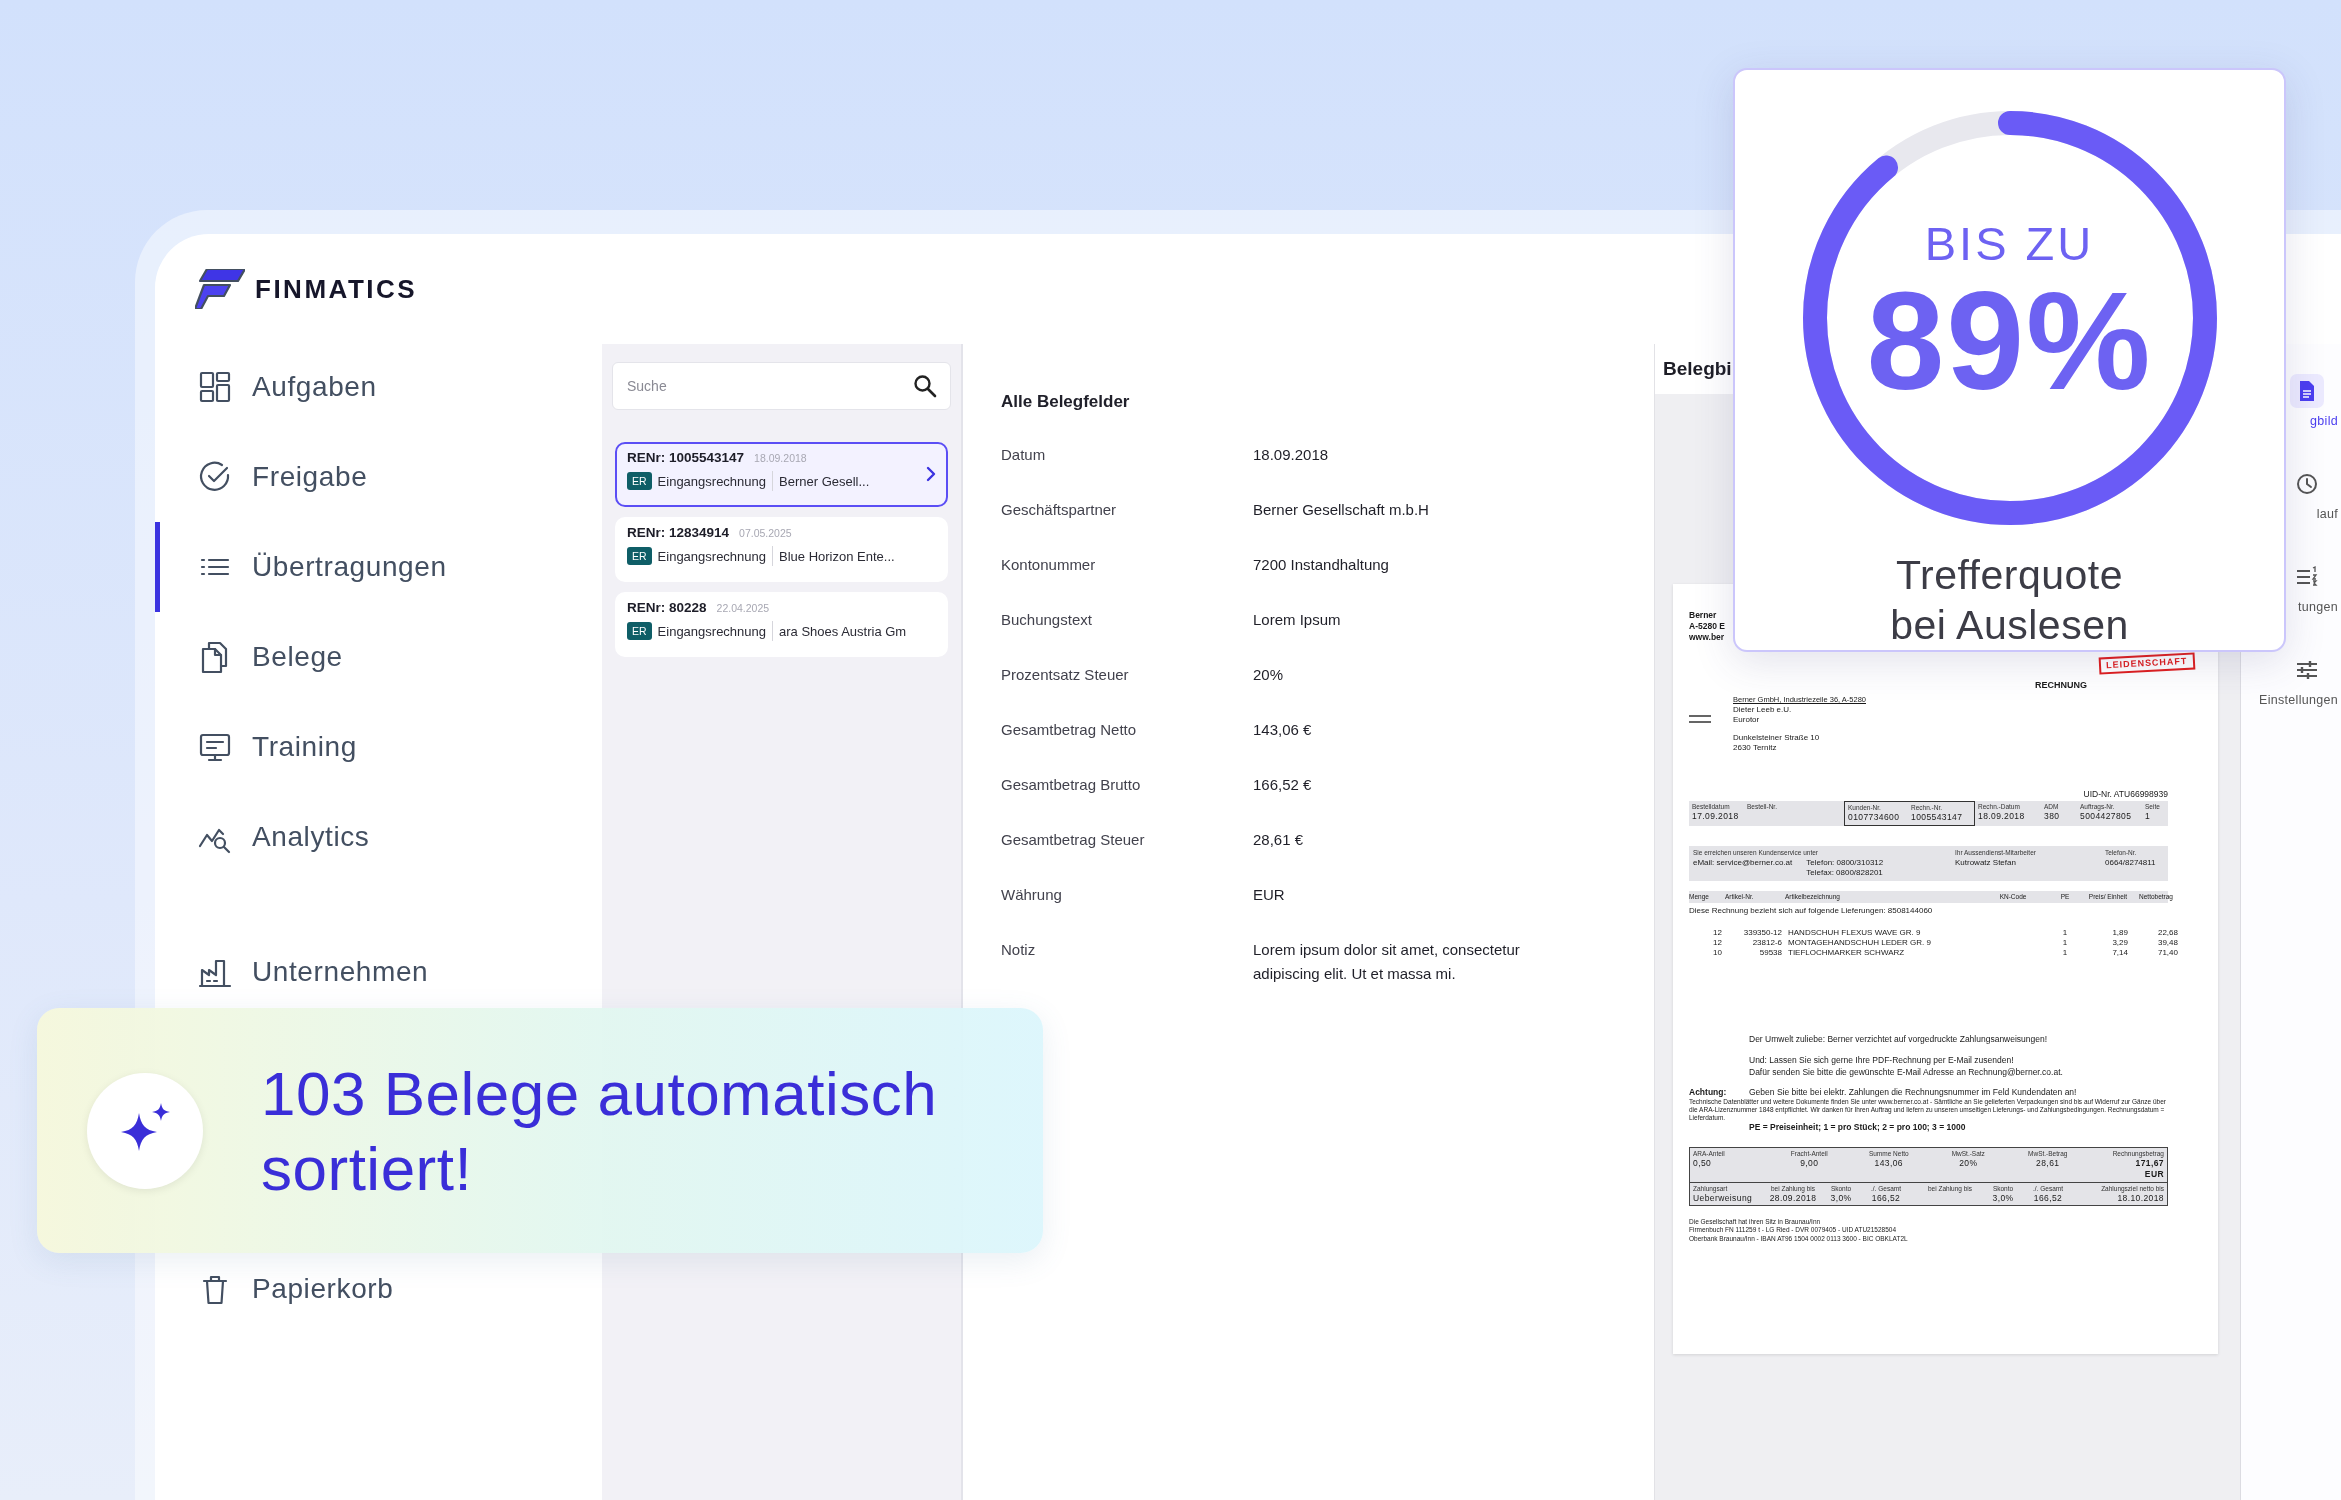 Image resolution: width=2341 pixels, height=1500 pixels. I want to click on invoice-number: RENr: 1005543147, so click(686, 457).